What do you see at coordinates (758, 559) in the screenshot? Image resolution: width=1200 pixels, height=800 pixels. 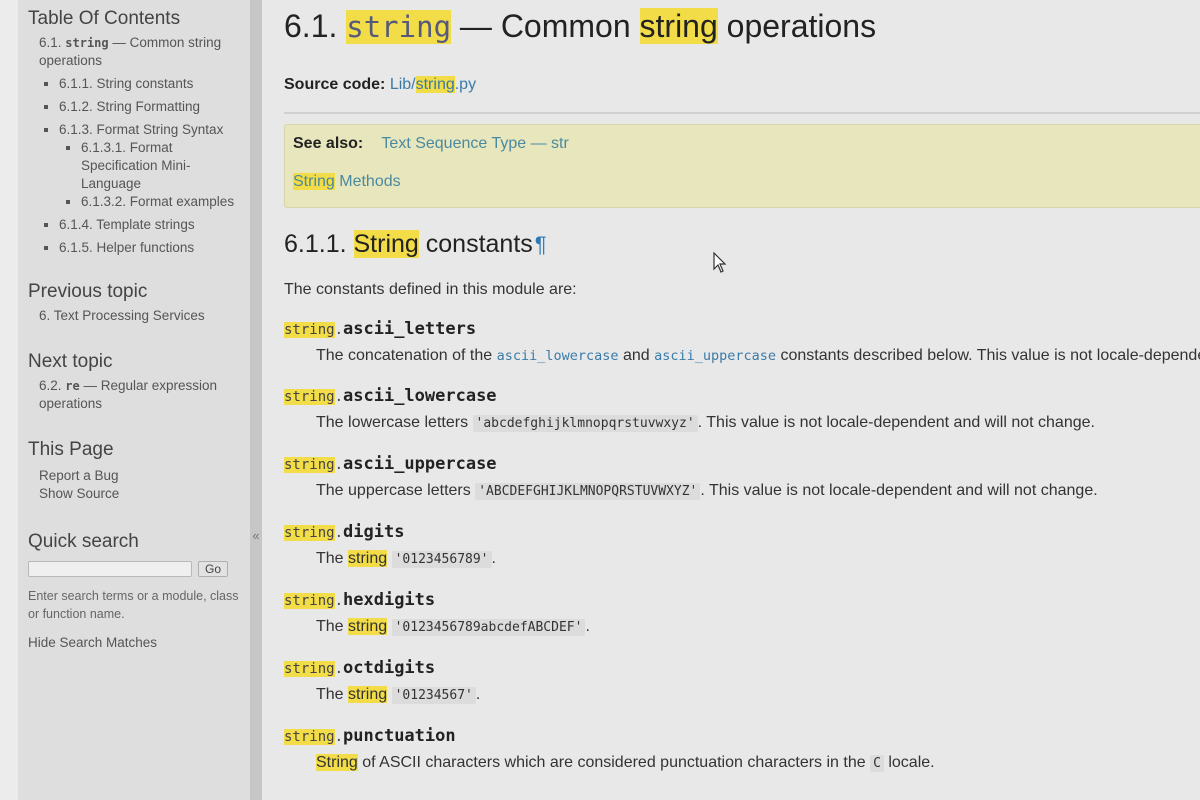 I see `constant-description: The string '0123456789'.` at bounding box center [758, 559].